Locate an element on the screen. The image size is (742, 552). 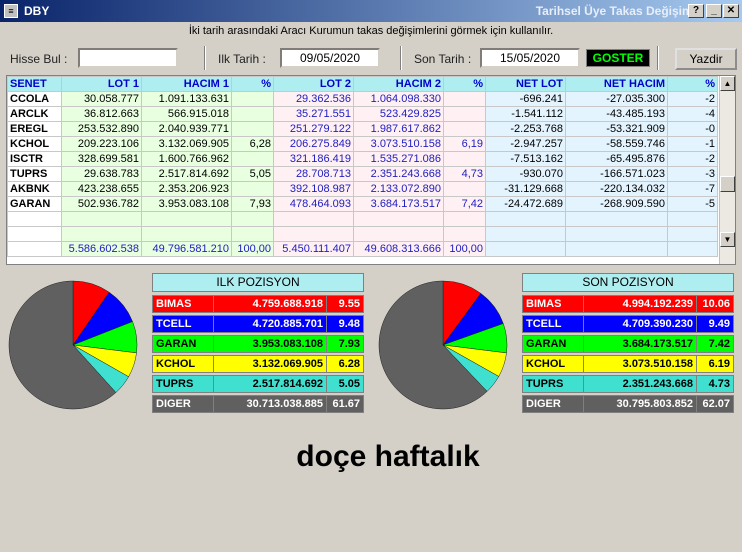
column-header: HACIM 2 is located at coordinates (398, 84).